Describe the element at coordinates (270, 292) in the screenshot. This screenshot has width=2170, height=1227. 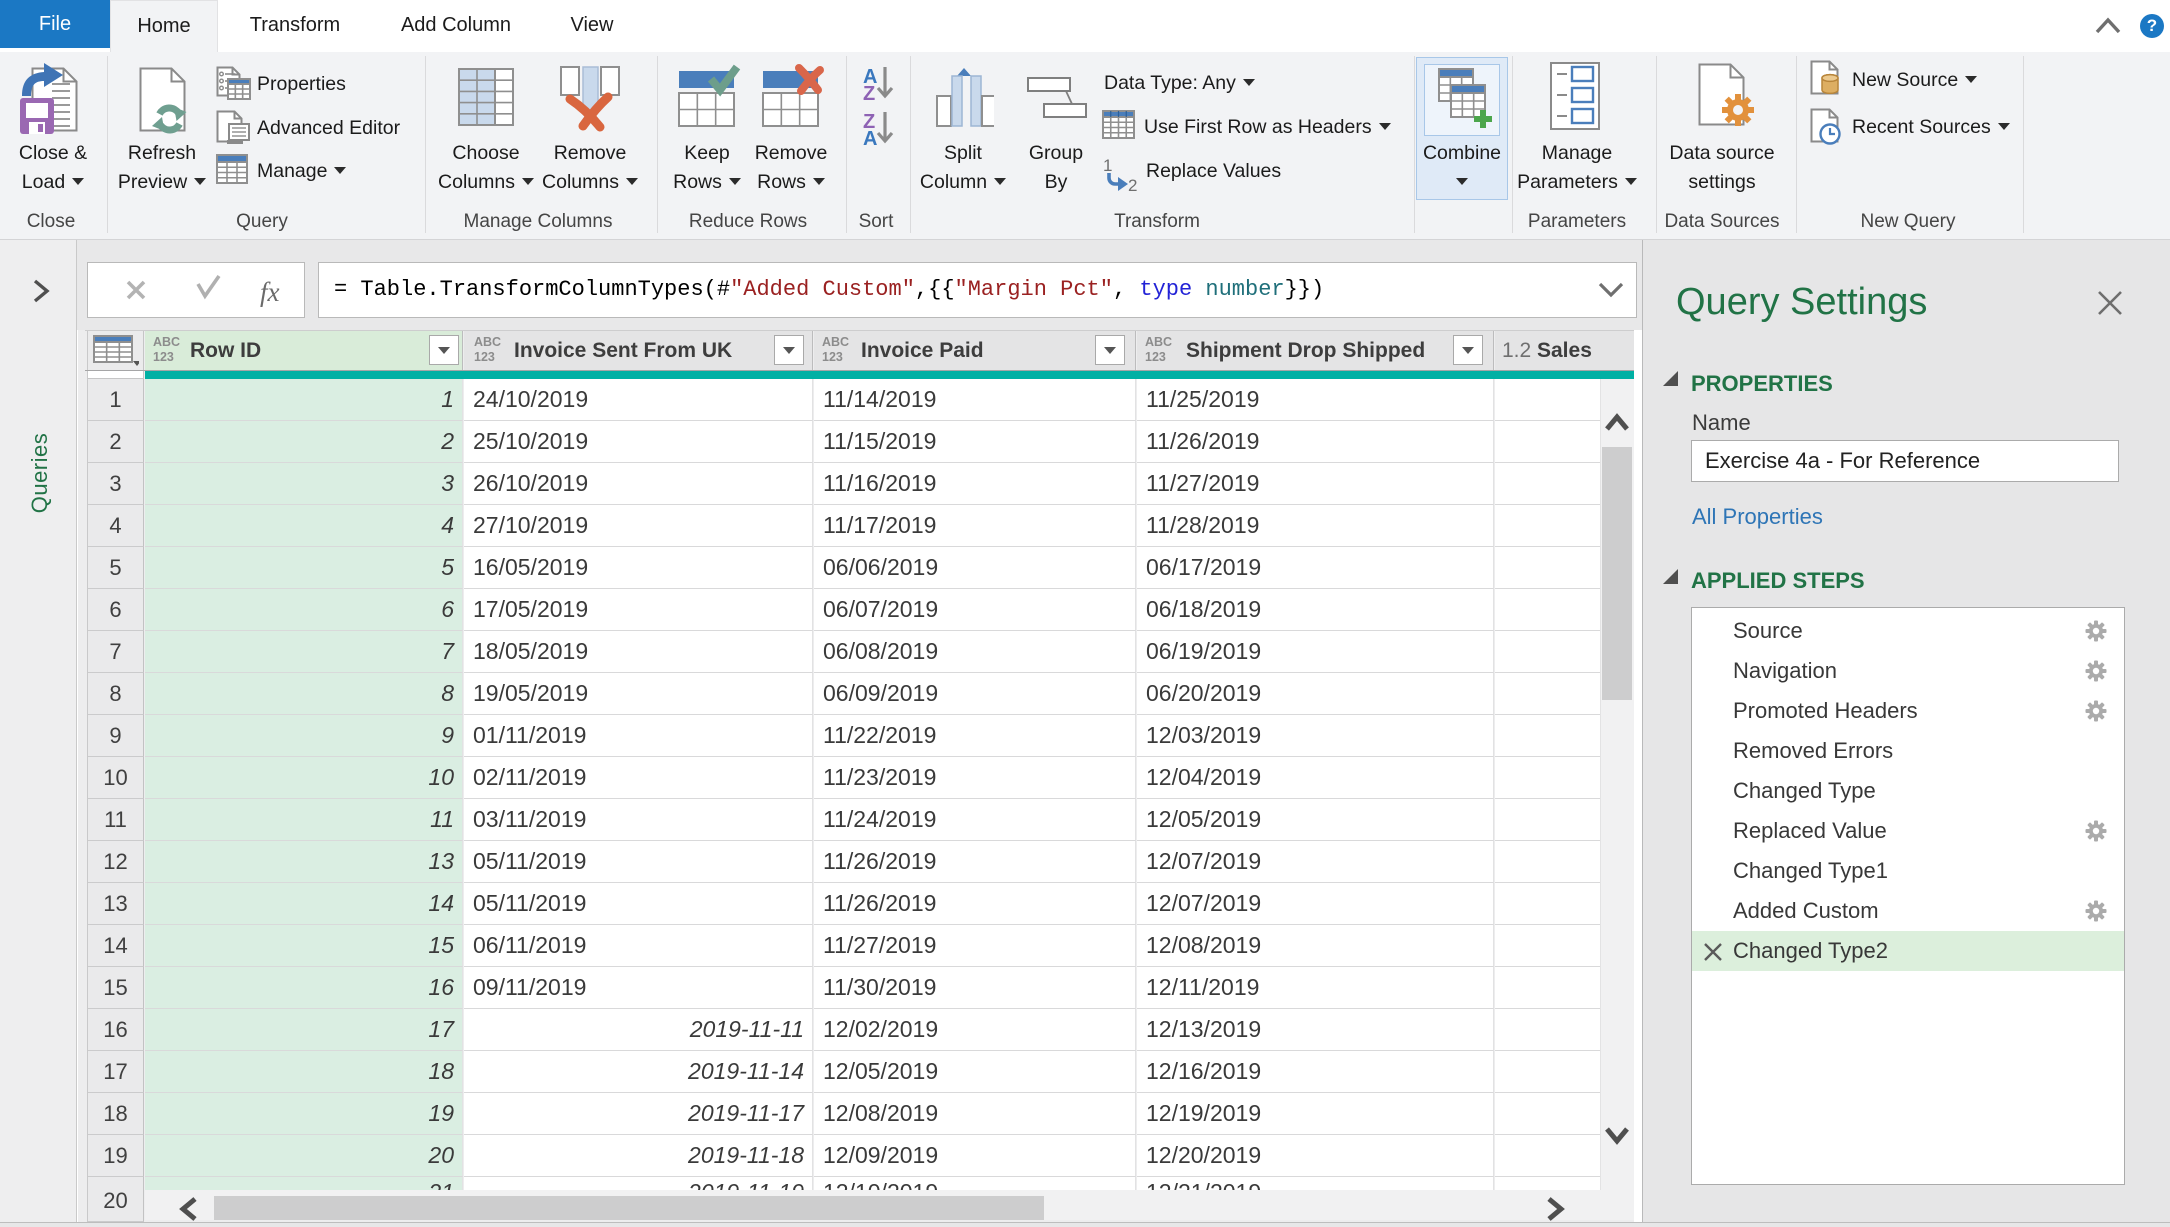
I see `svg-text: fx` at that location.